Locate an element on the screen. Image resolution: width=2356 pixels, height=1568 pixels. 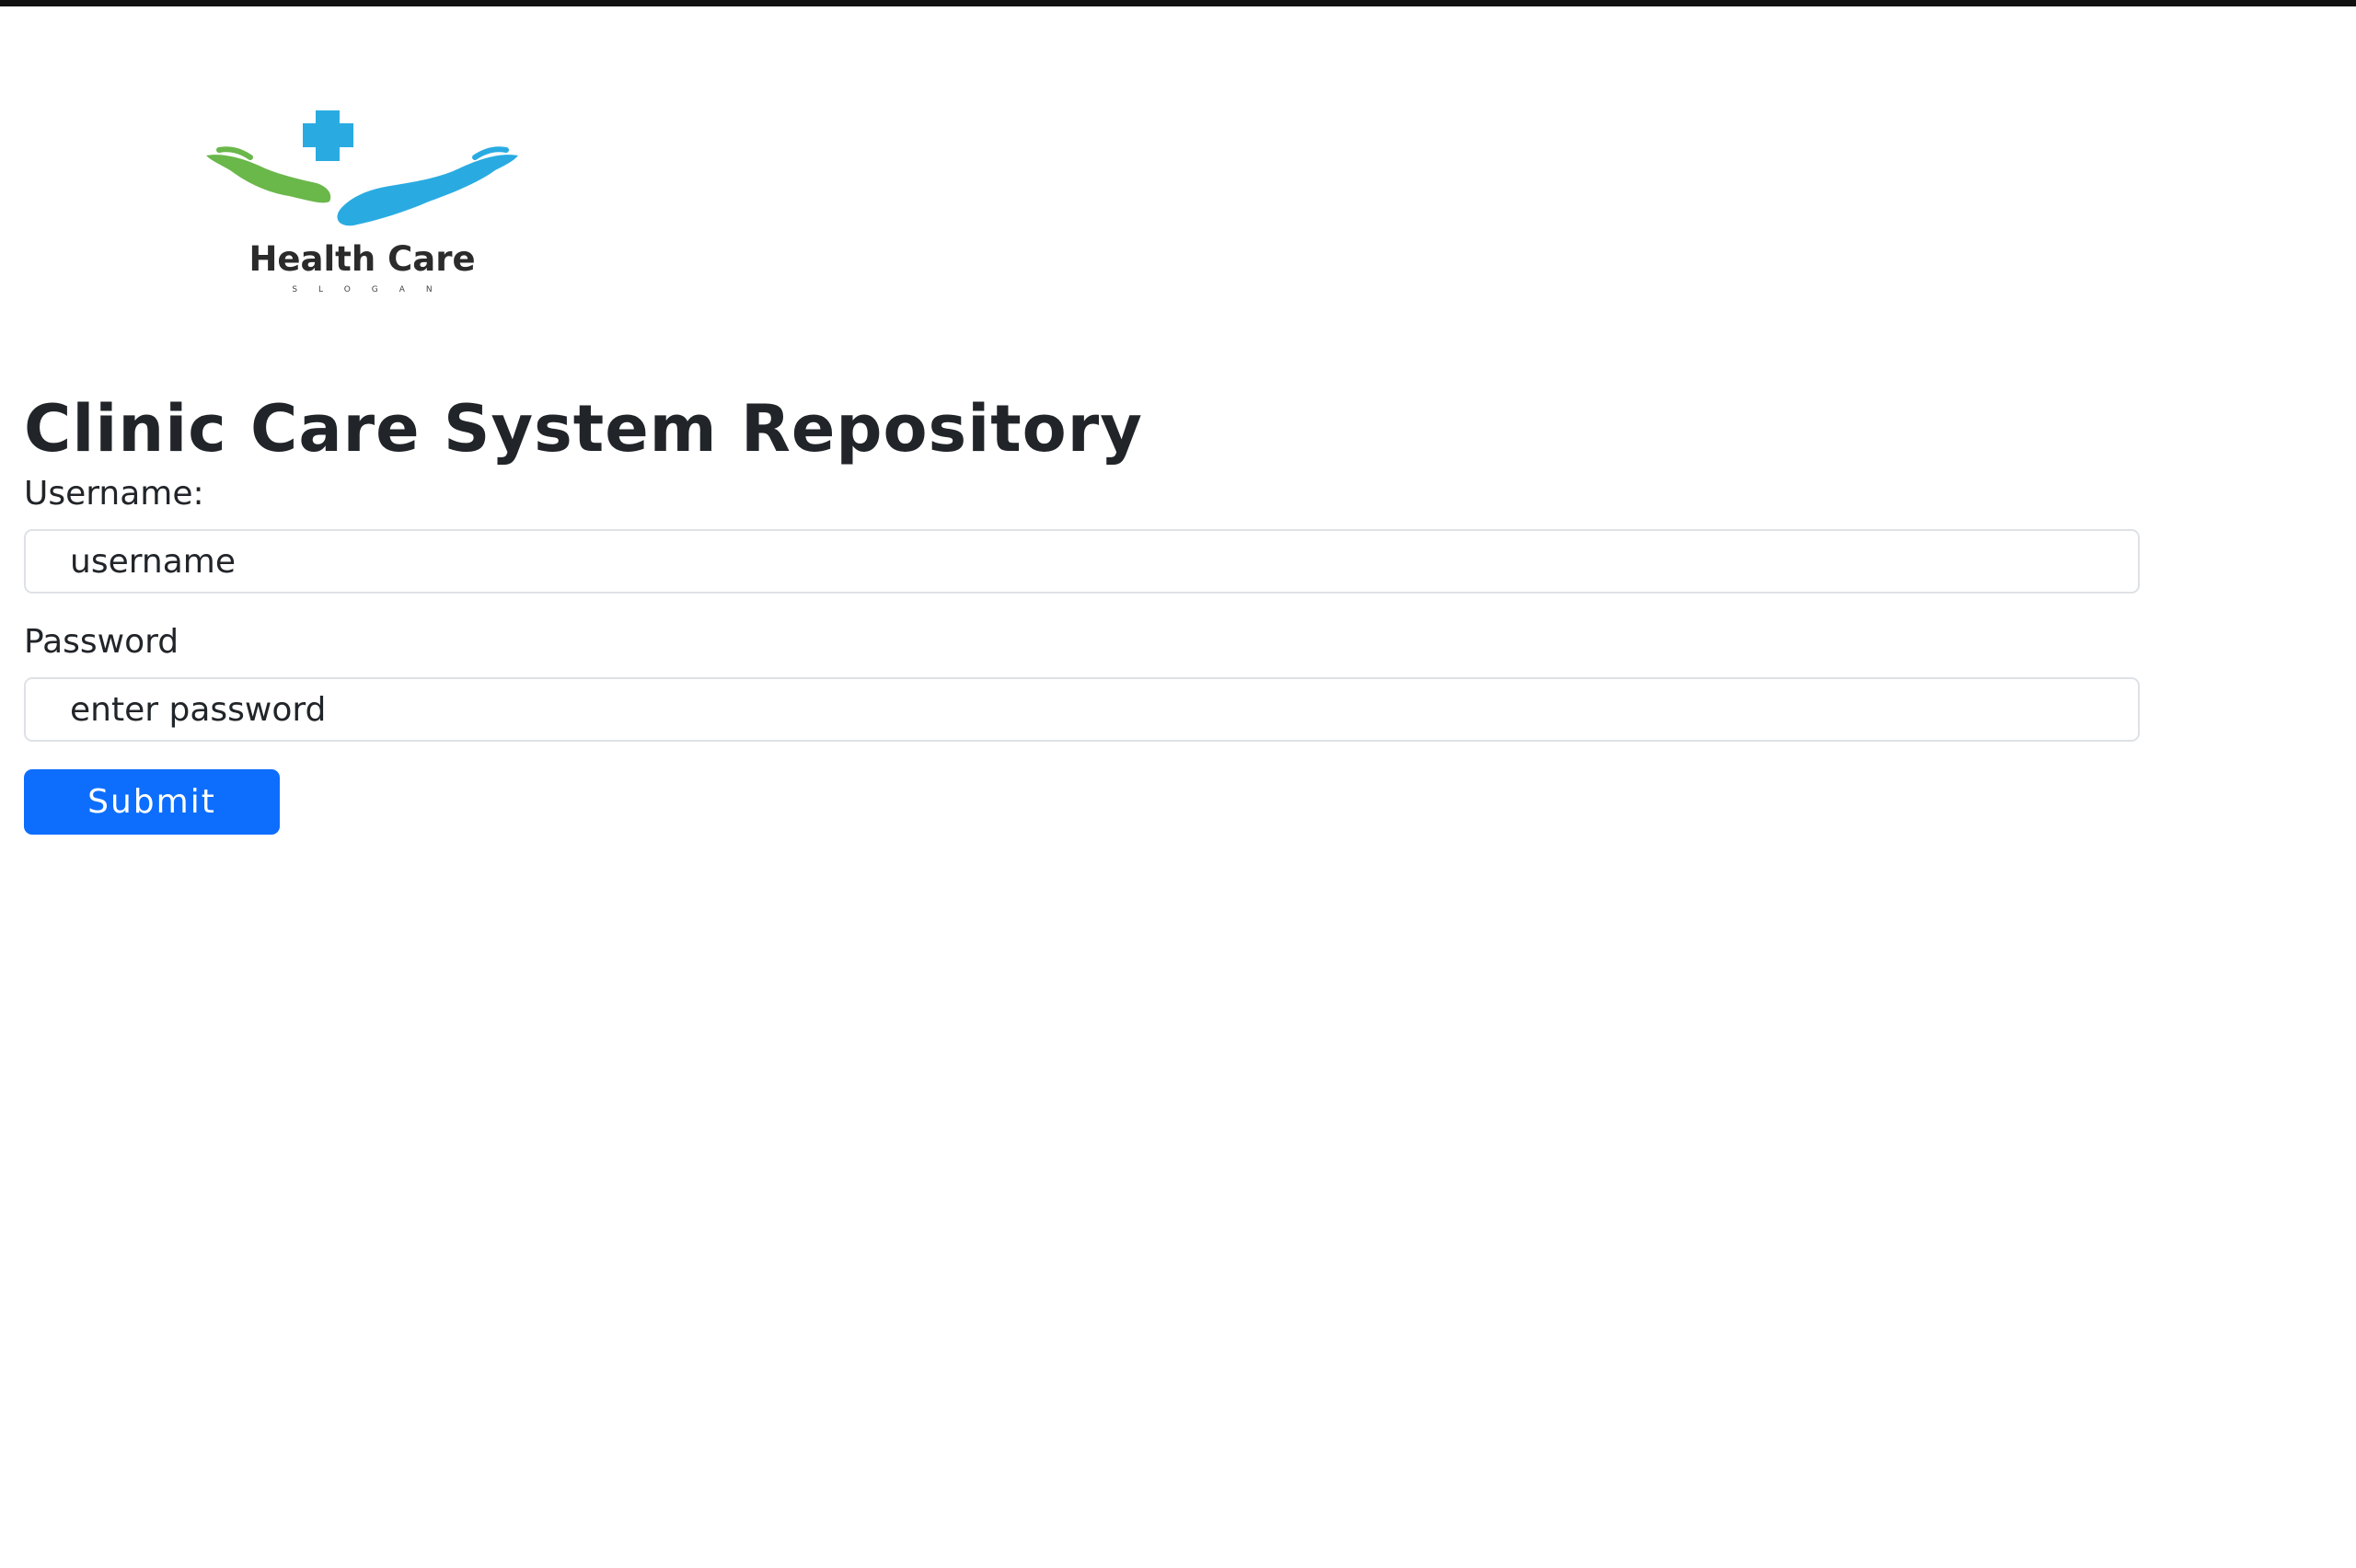
submit-button: Submit is located at coordinates (152, 802).